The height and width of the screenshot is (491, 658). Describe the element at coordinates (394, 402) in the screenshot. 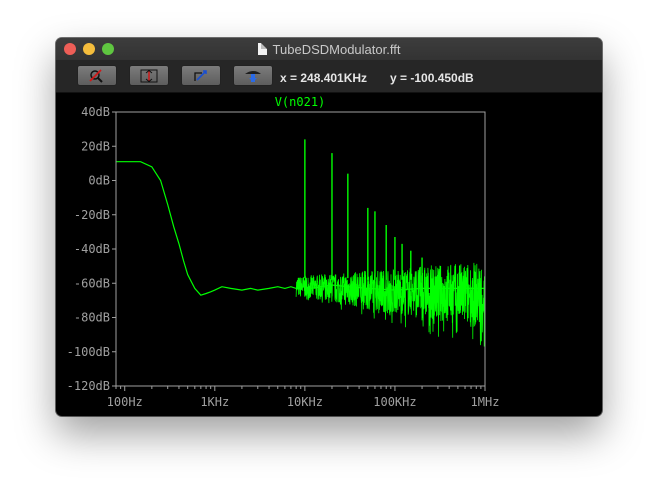

I see `x-tick-label: 100KHz` at that location.